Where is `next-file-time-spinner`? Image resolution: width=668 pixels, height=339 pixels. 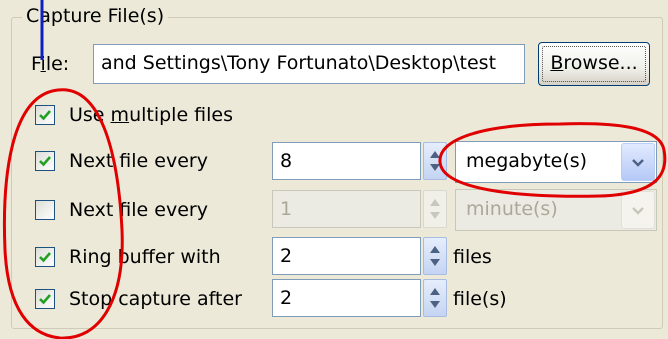
next-file-time-spinner is located at coordinates (435, 209).